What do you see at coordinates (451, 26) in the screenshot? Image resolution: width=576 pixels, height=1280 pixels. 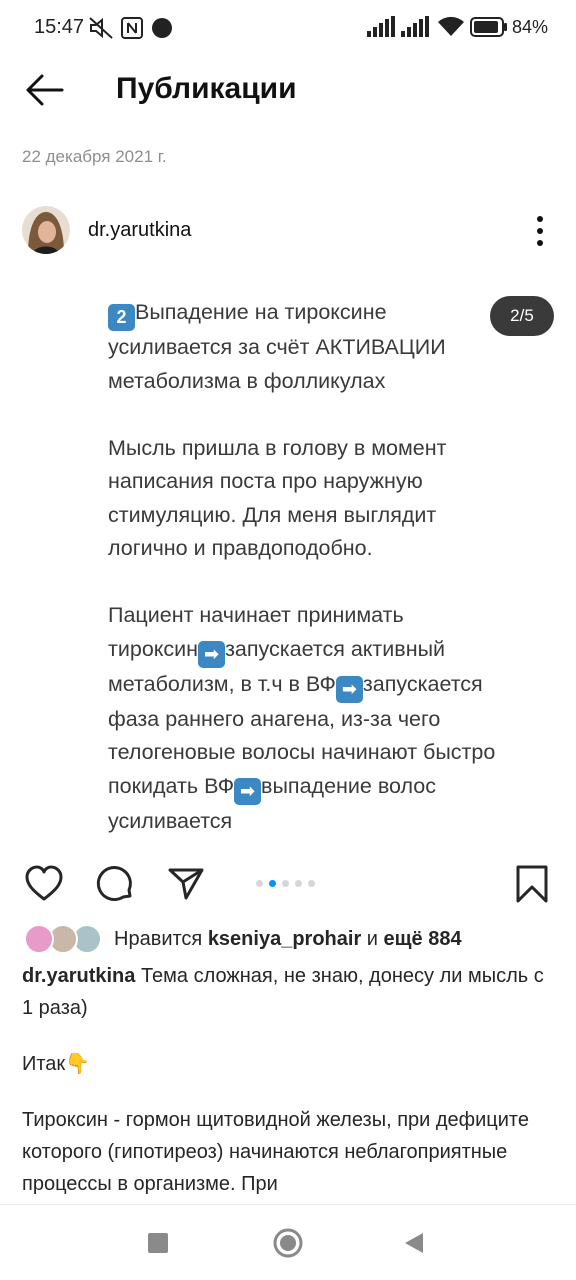 I see `wifi-icon` at bounding box center [451, 26].